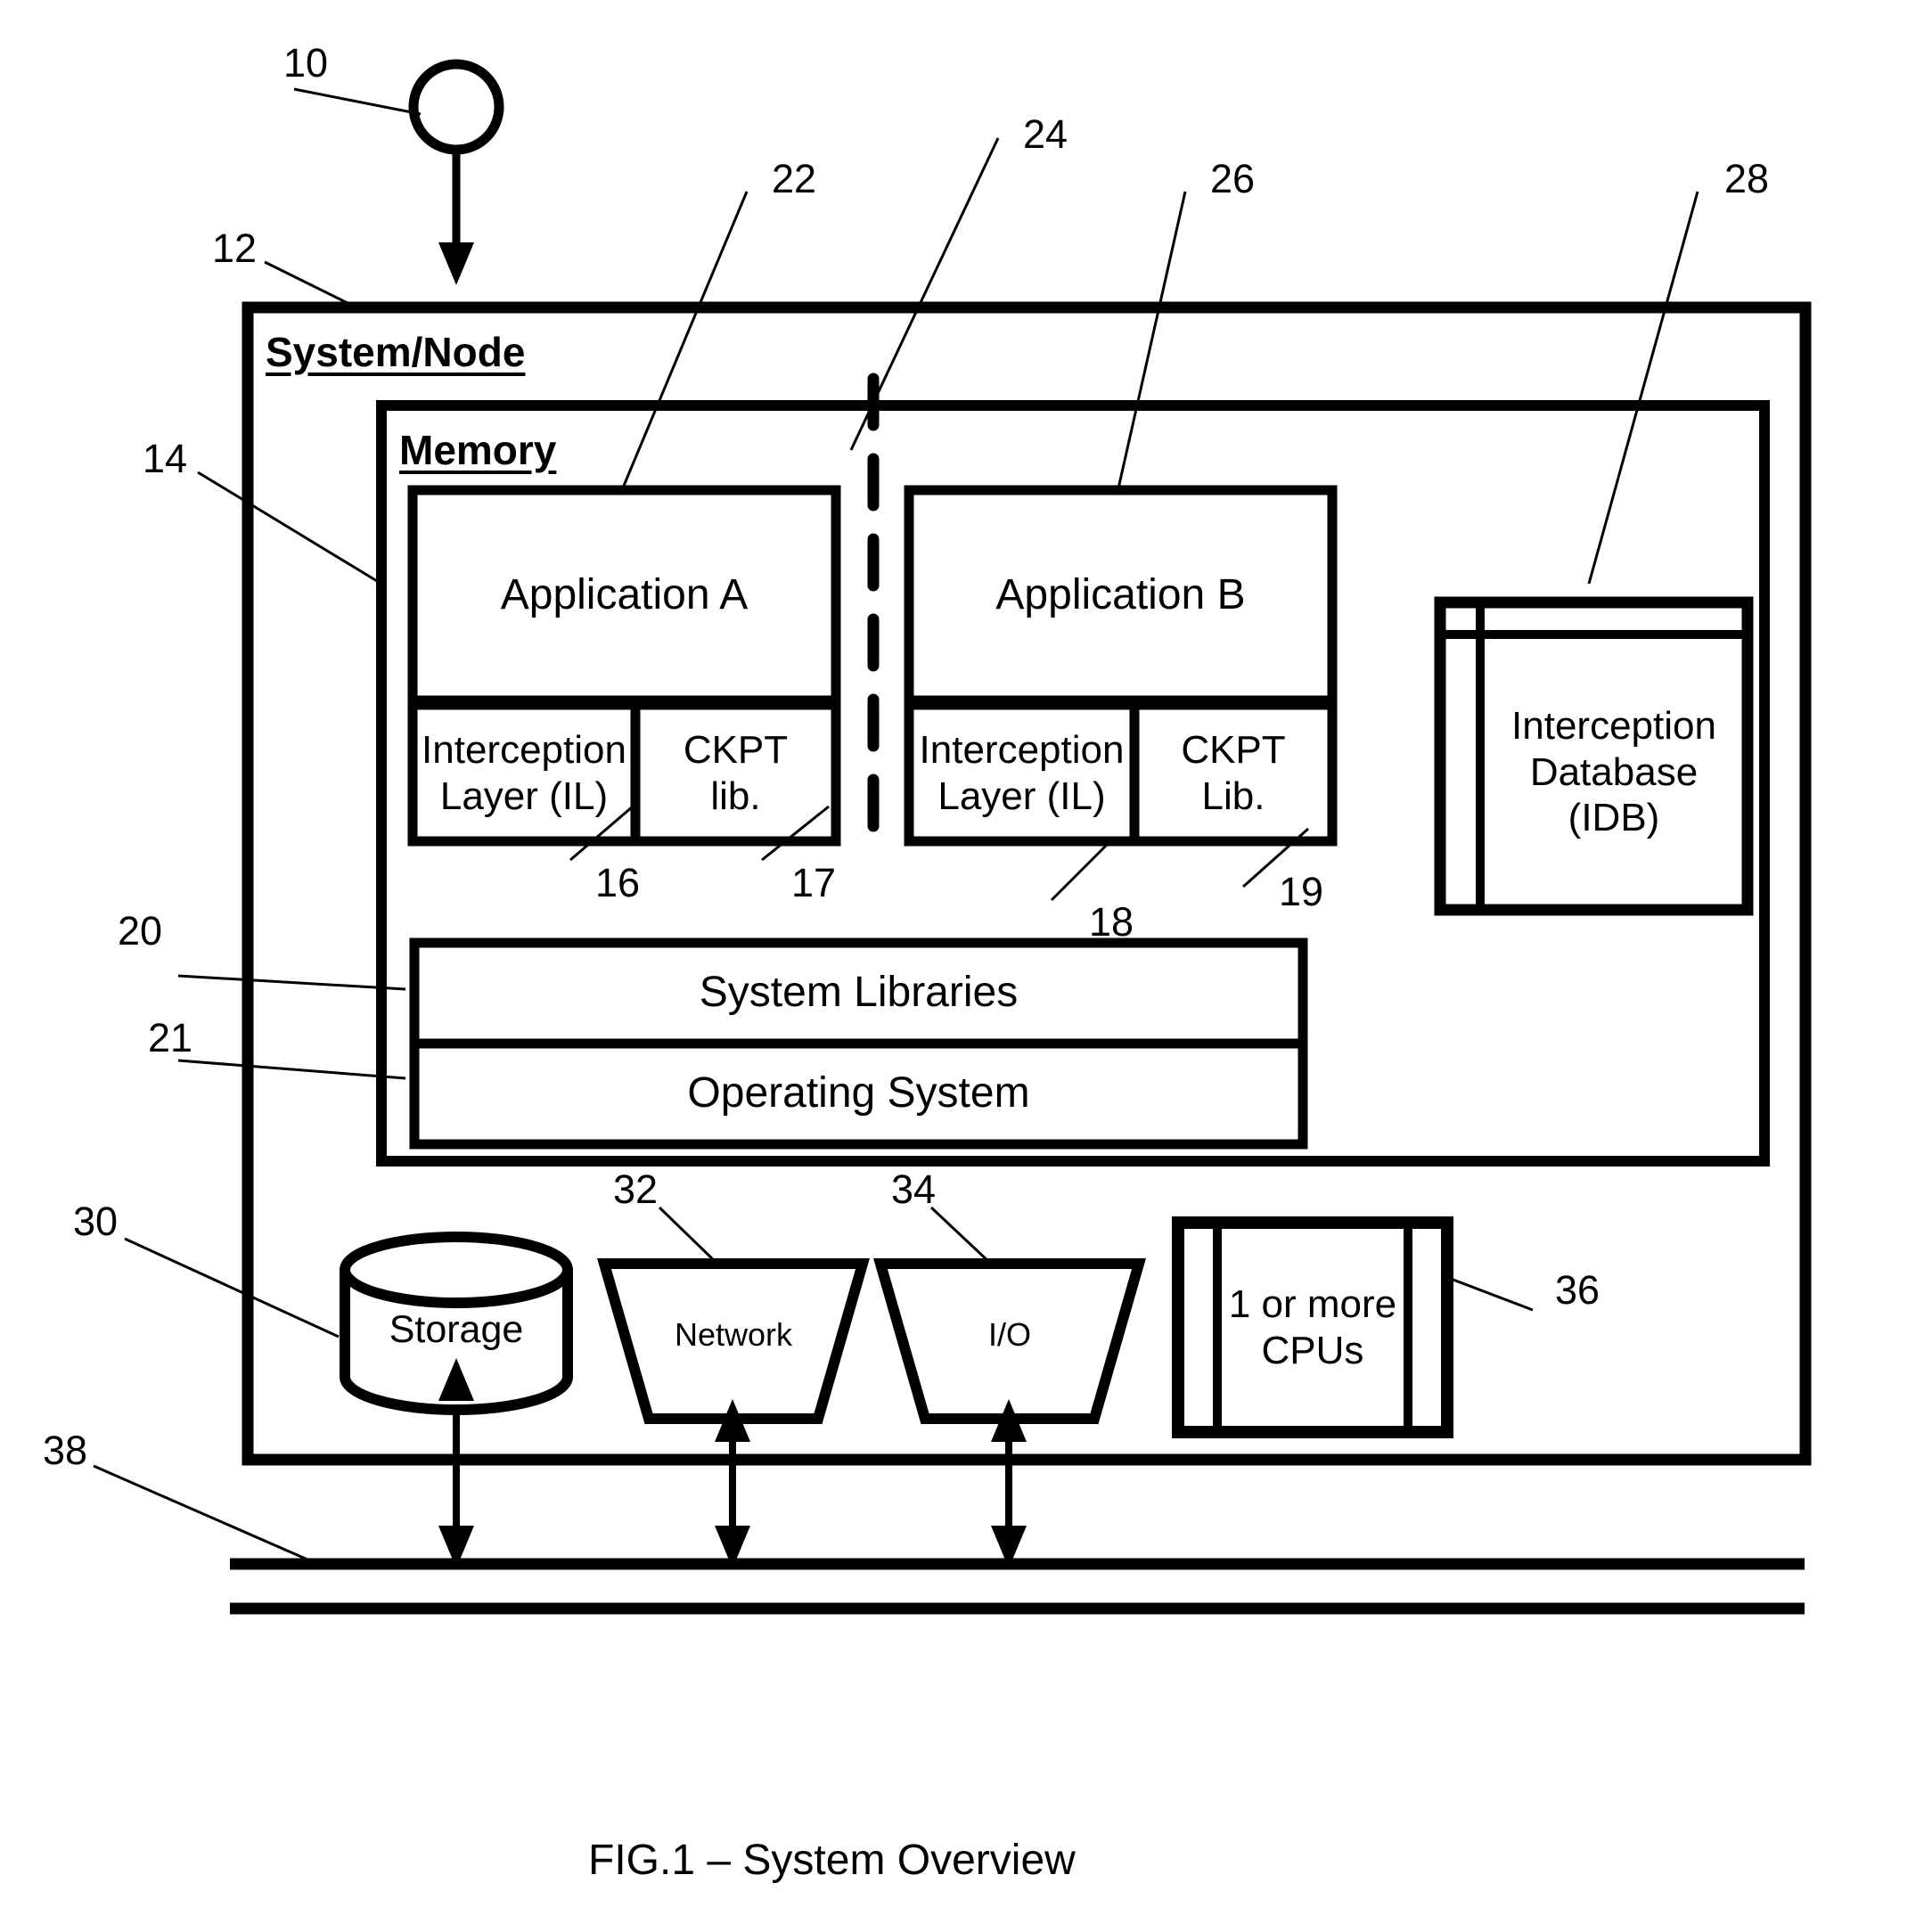 The width and height of the screenshot is (1932, 1932). I want to click on memory-title: Memory, so click(478, 450).